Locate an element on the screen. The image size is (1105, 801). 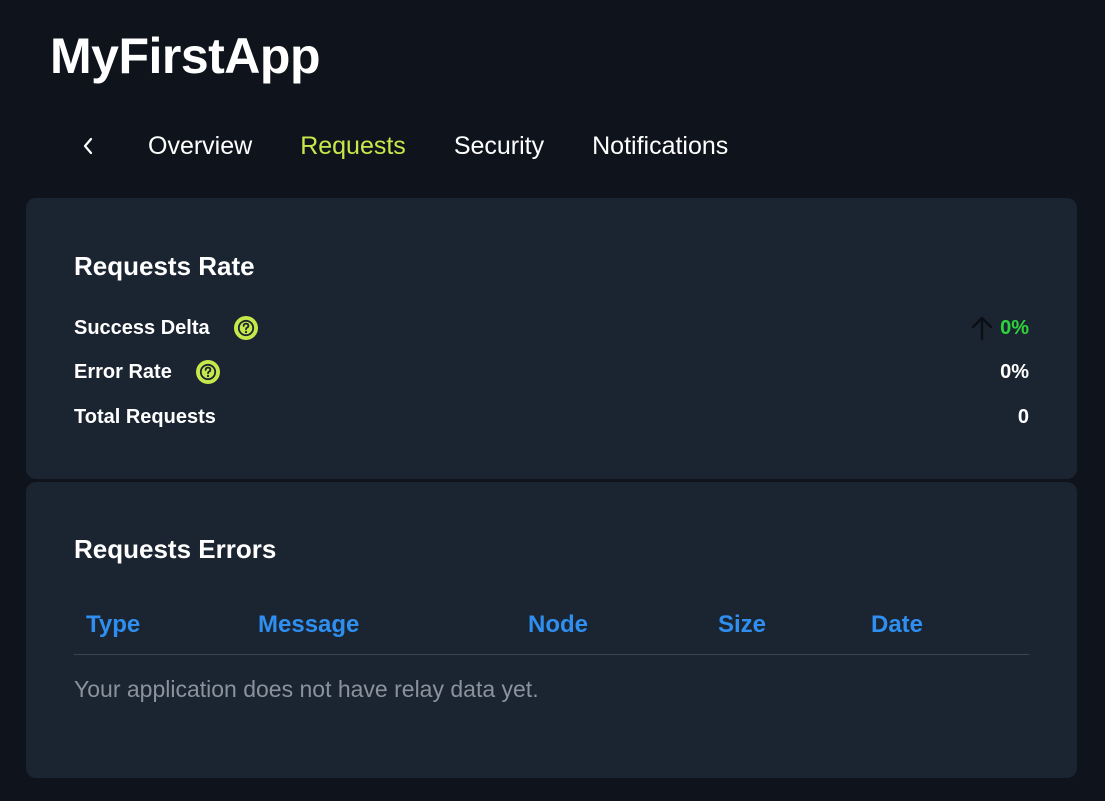
metric-row-total-requests: Total Requests 0 is located at coordinates (551, 417).